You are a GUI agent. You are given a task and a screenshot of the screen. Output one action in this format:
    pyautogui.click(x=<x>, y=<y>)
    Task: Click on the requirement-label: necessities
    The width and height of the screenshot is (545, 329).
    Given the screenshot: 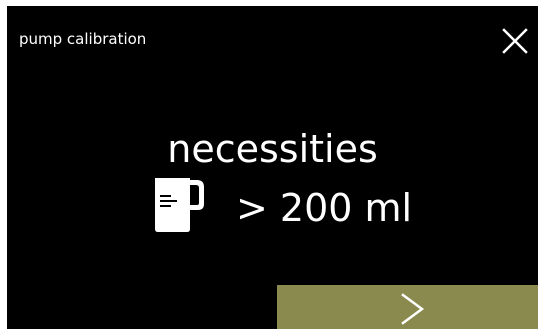 What is the action you would take?
    pyautogui.click(x=272, y=149)
    